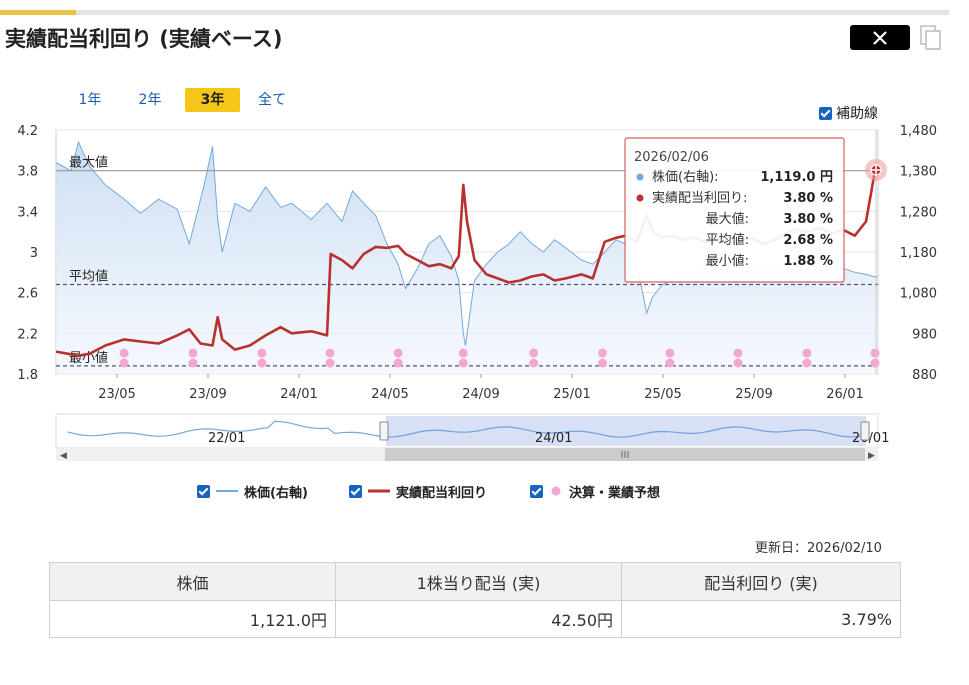 The width and height of the screenshot is (969, 685). What do you see at coordinates (379, 491) in the screenshot?
I see `legend-yield-swatch` at bounding box center [379, 491].